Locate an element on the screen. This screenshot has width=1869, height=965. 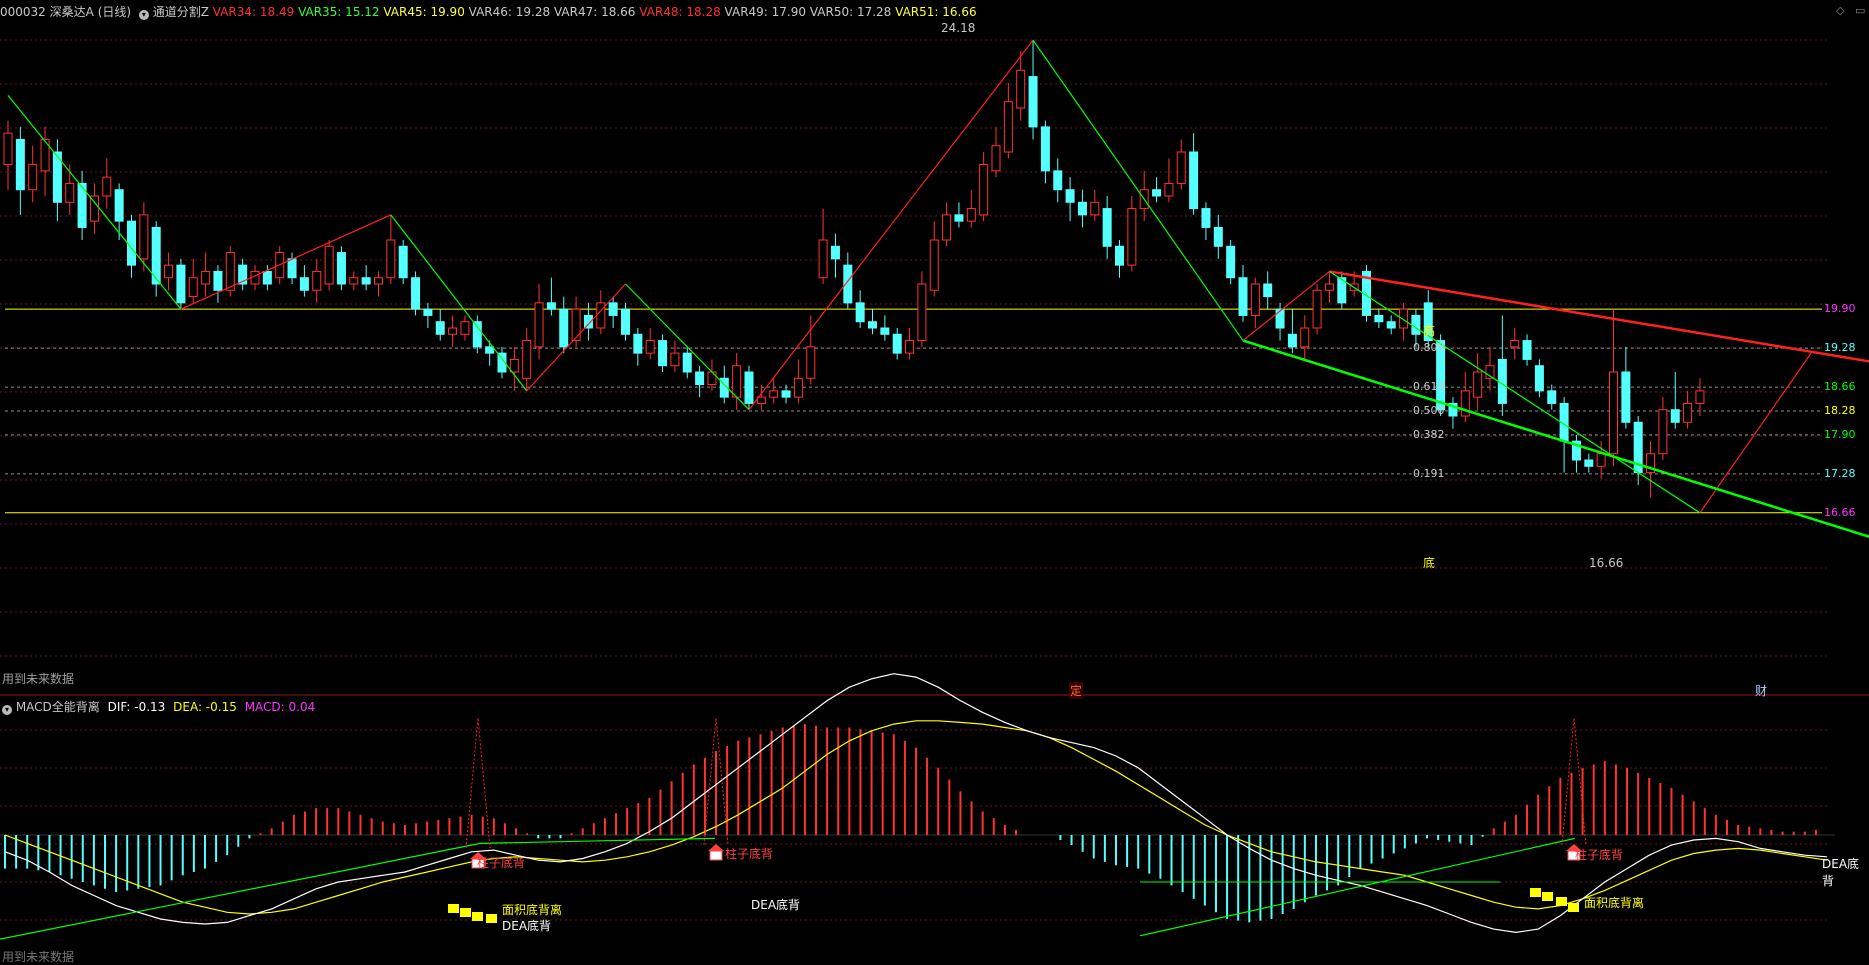
price-level-label: 17.90 is located at coordinates (1840, 434).